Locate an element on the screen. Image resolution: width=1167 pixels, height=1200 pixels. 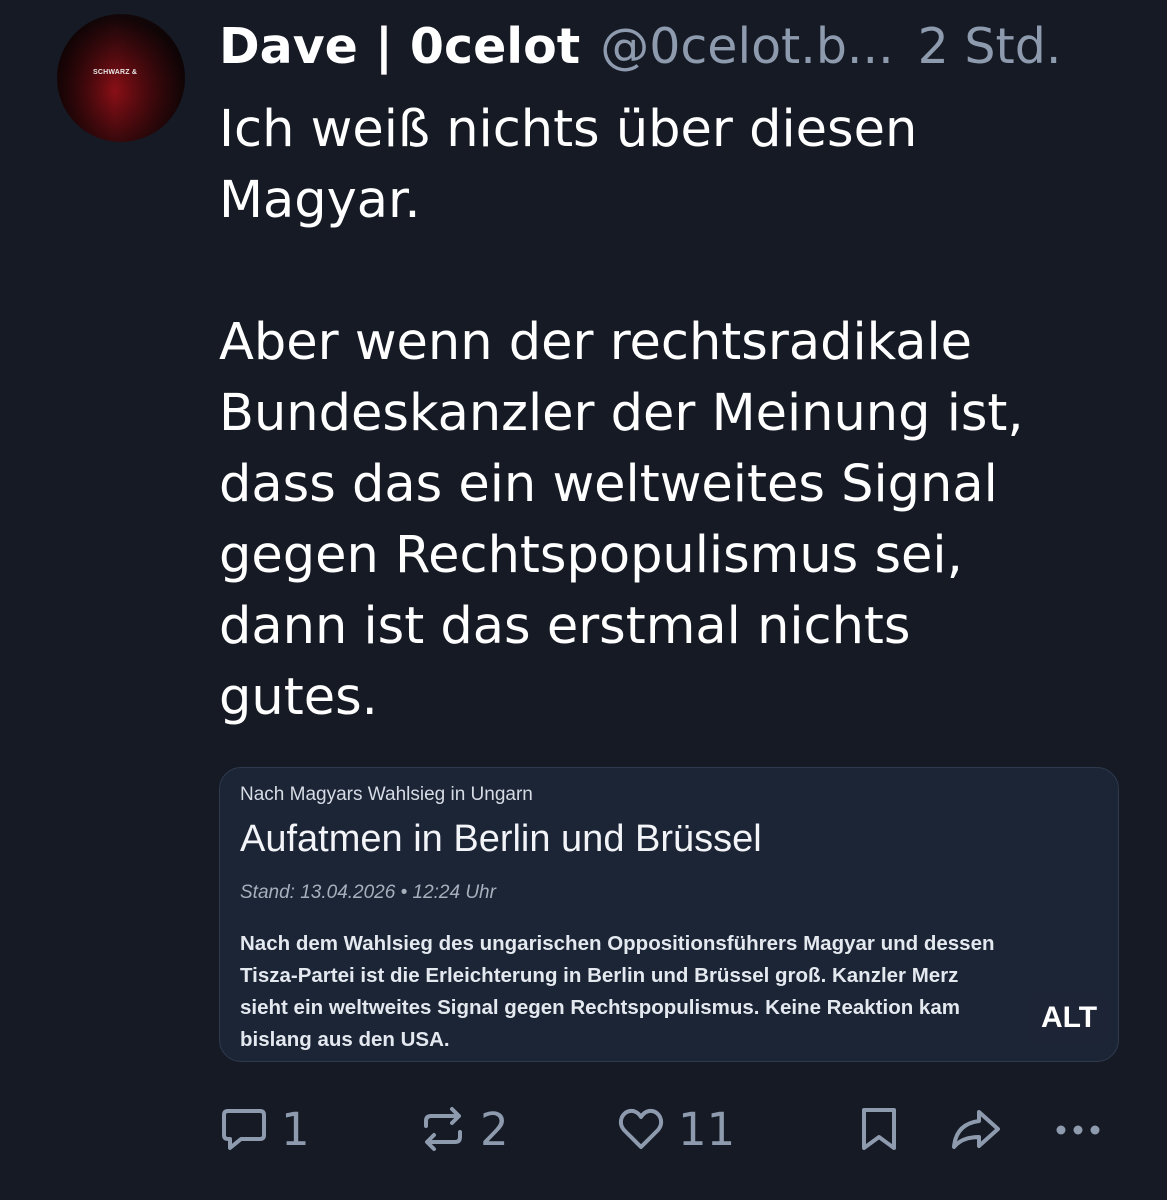
avatar-shade is located at coordinates (121, 78).